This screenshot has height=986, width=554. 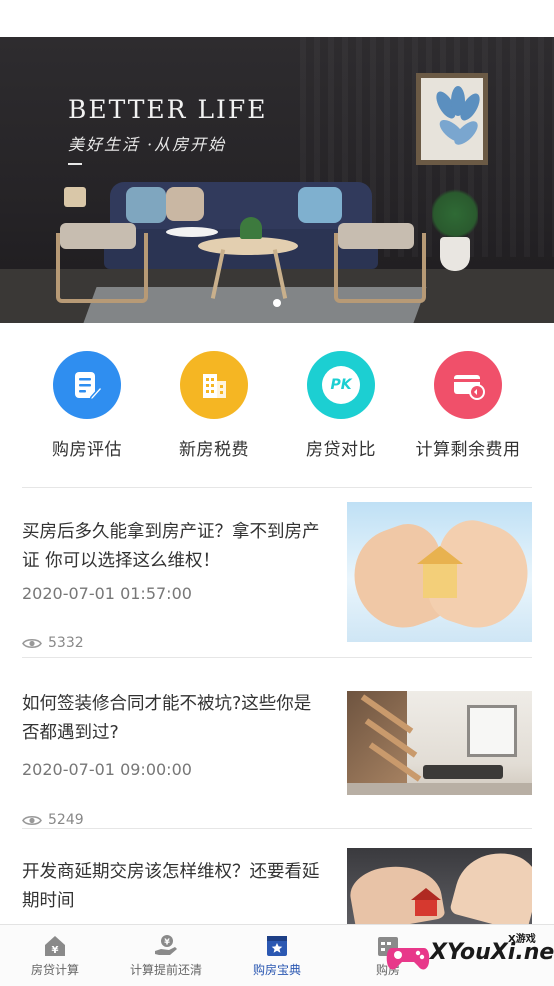 I want to click on article-views: 5249, so click(x=53, y=820).